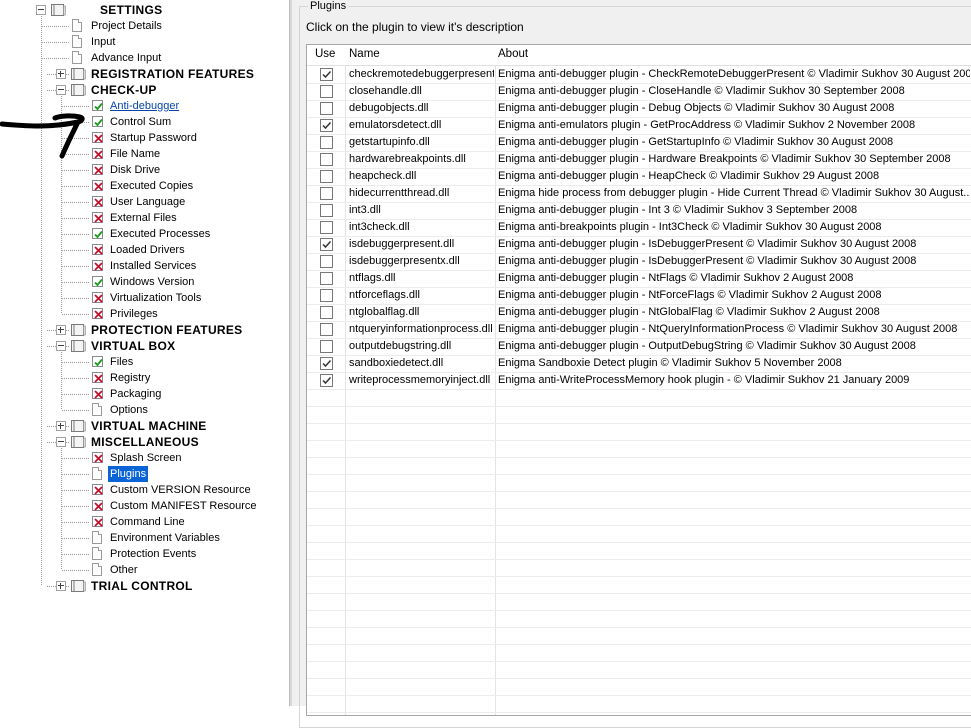  I want to click on column-header-use: Use, so click(325, 54).